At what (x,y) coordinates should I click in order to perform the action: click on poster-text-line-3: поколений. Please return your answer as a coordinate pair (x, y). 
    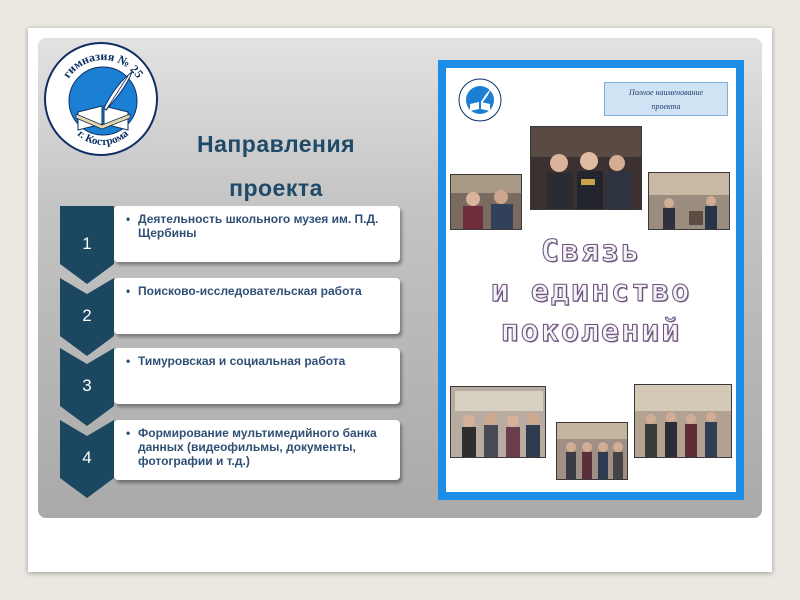
    Looking at the image, I should click on (591, 332).